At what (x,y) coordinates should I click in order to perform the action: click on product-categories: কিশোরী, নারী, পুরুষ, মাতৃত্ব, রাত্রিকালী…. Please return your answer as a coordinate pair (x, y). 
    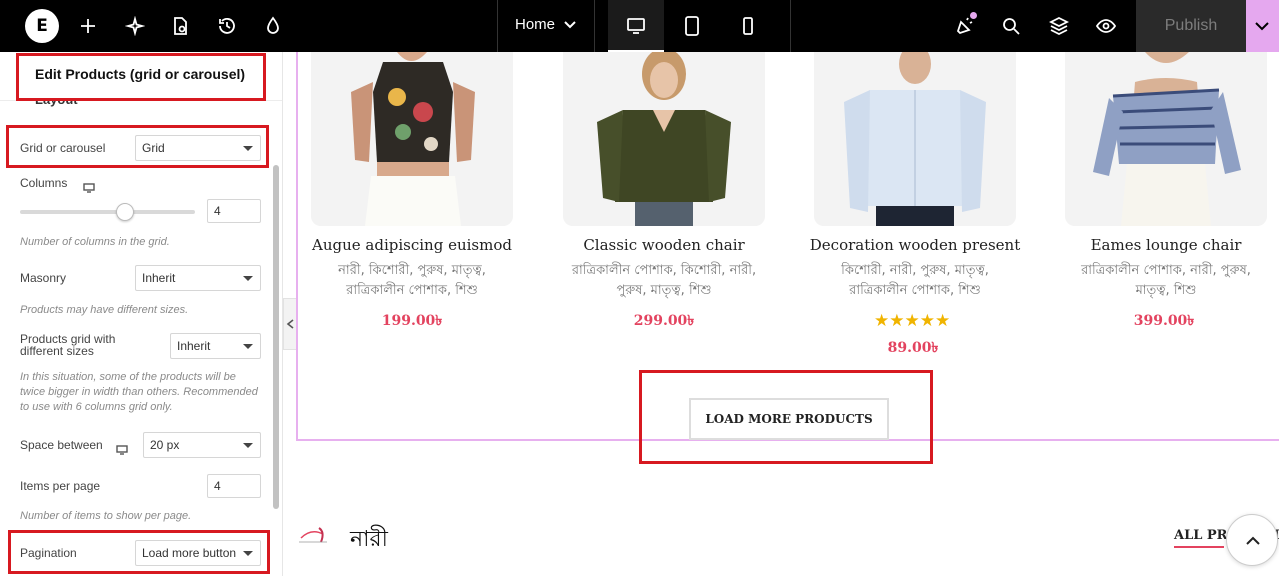
    Looking at the image, I should click on (915, 281).